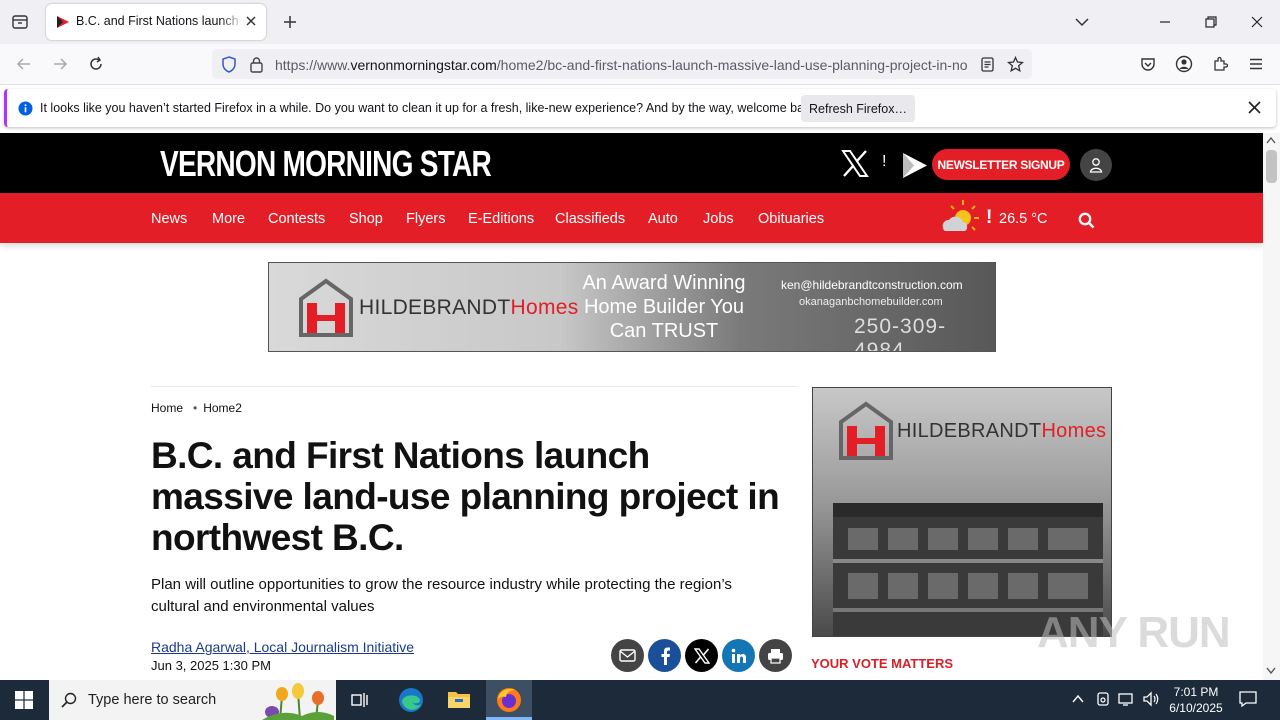 Image resolution: width=1280 pixels, height=720 pixels. I want to click on scroll-up-icon, so click(1271, 140).